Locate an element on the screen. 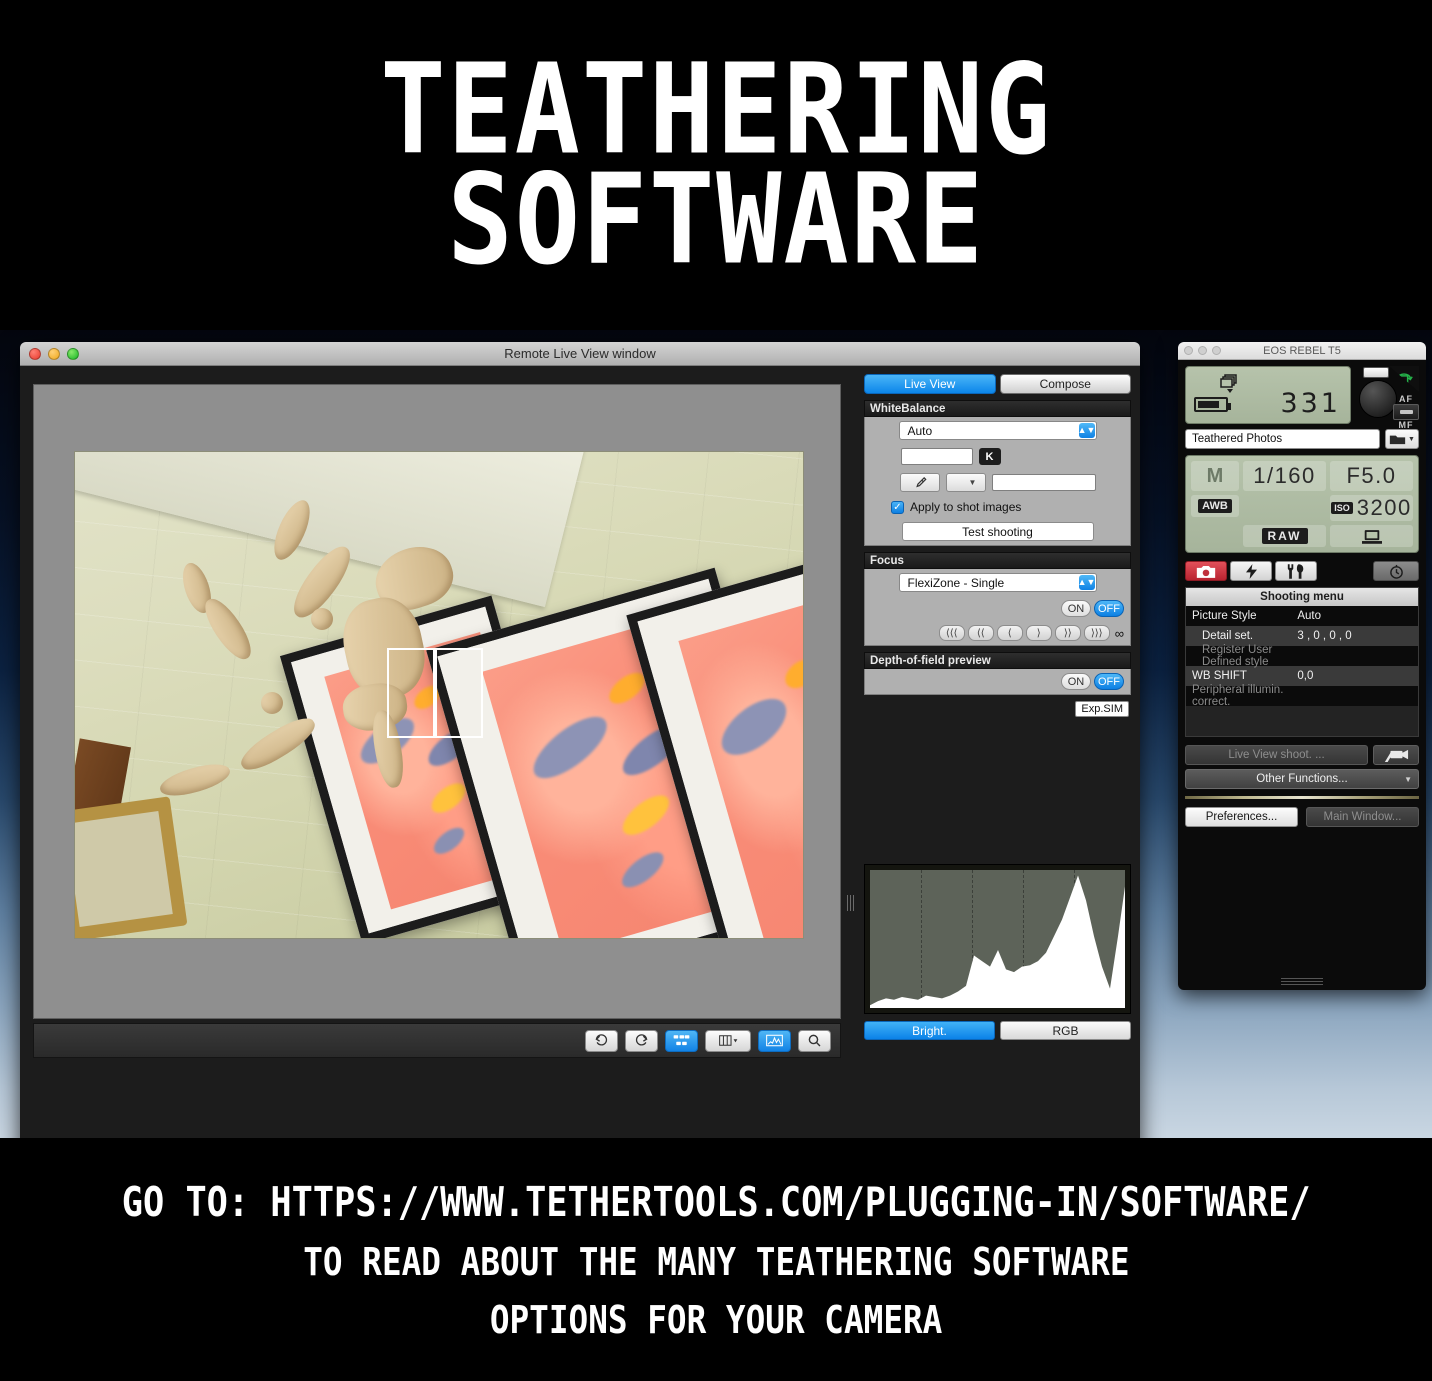 The height and width of the screenshot is (1381, 1432). eos-top-row: 331 AF MF is located at coordinates (1302, 398).